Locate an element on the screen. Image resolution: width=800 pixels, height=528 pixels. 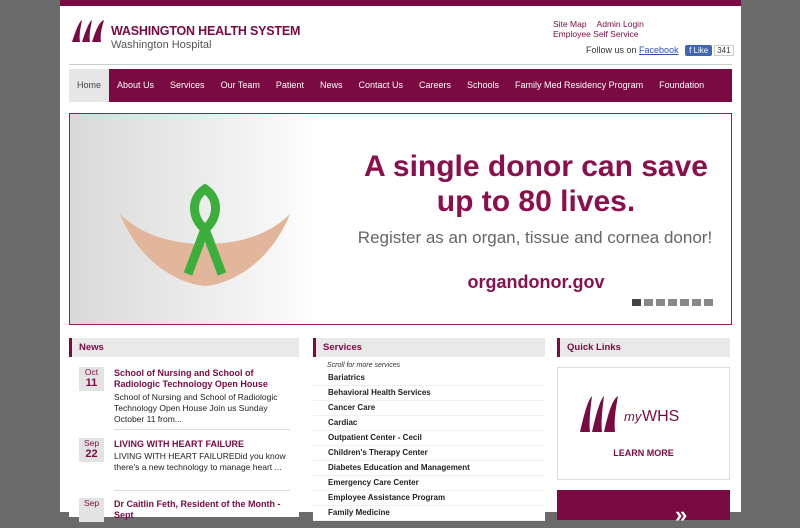
whs-logo-icon is located at coordinates (90, 31).